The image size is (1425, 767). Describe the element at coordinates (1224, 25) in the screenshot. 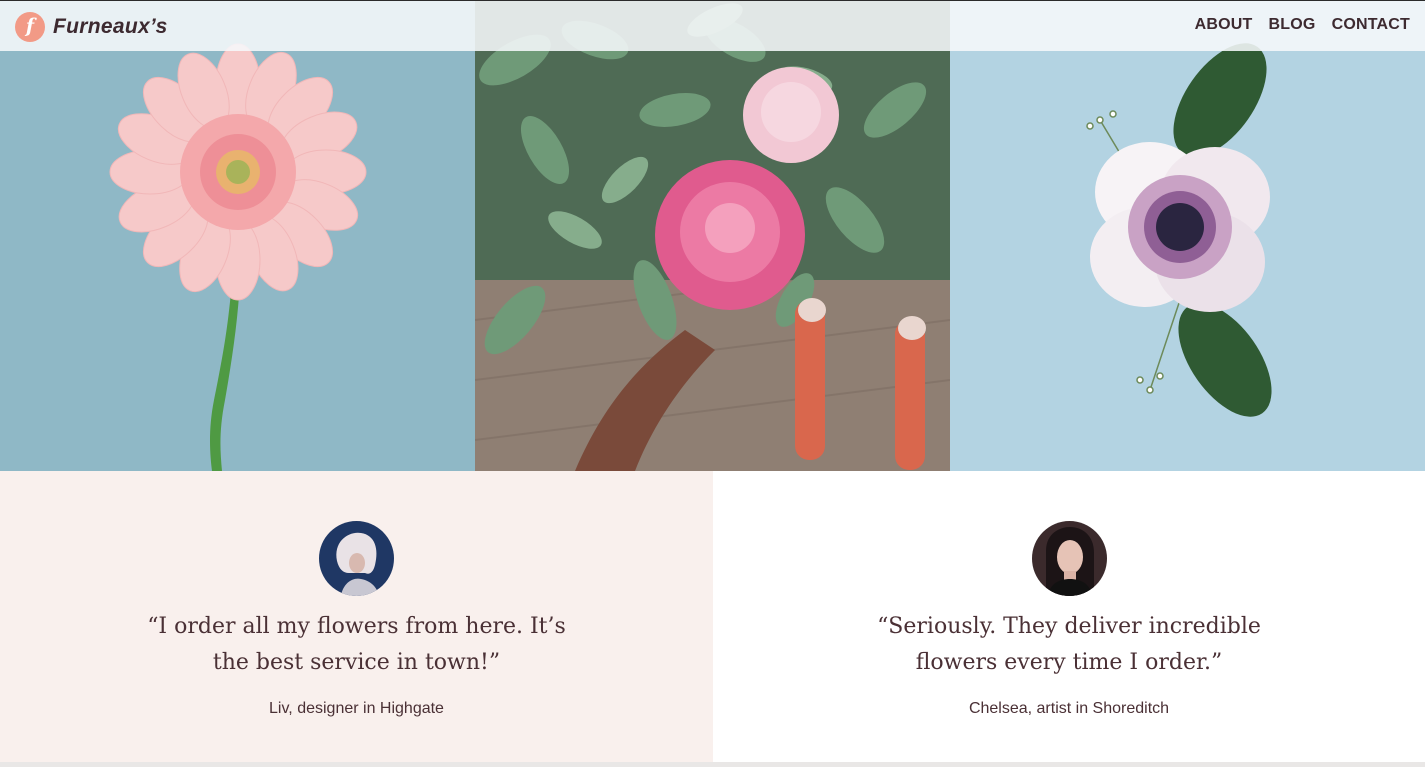

I see `nav-about-link: ABOUT` at that location.